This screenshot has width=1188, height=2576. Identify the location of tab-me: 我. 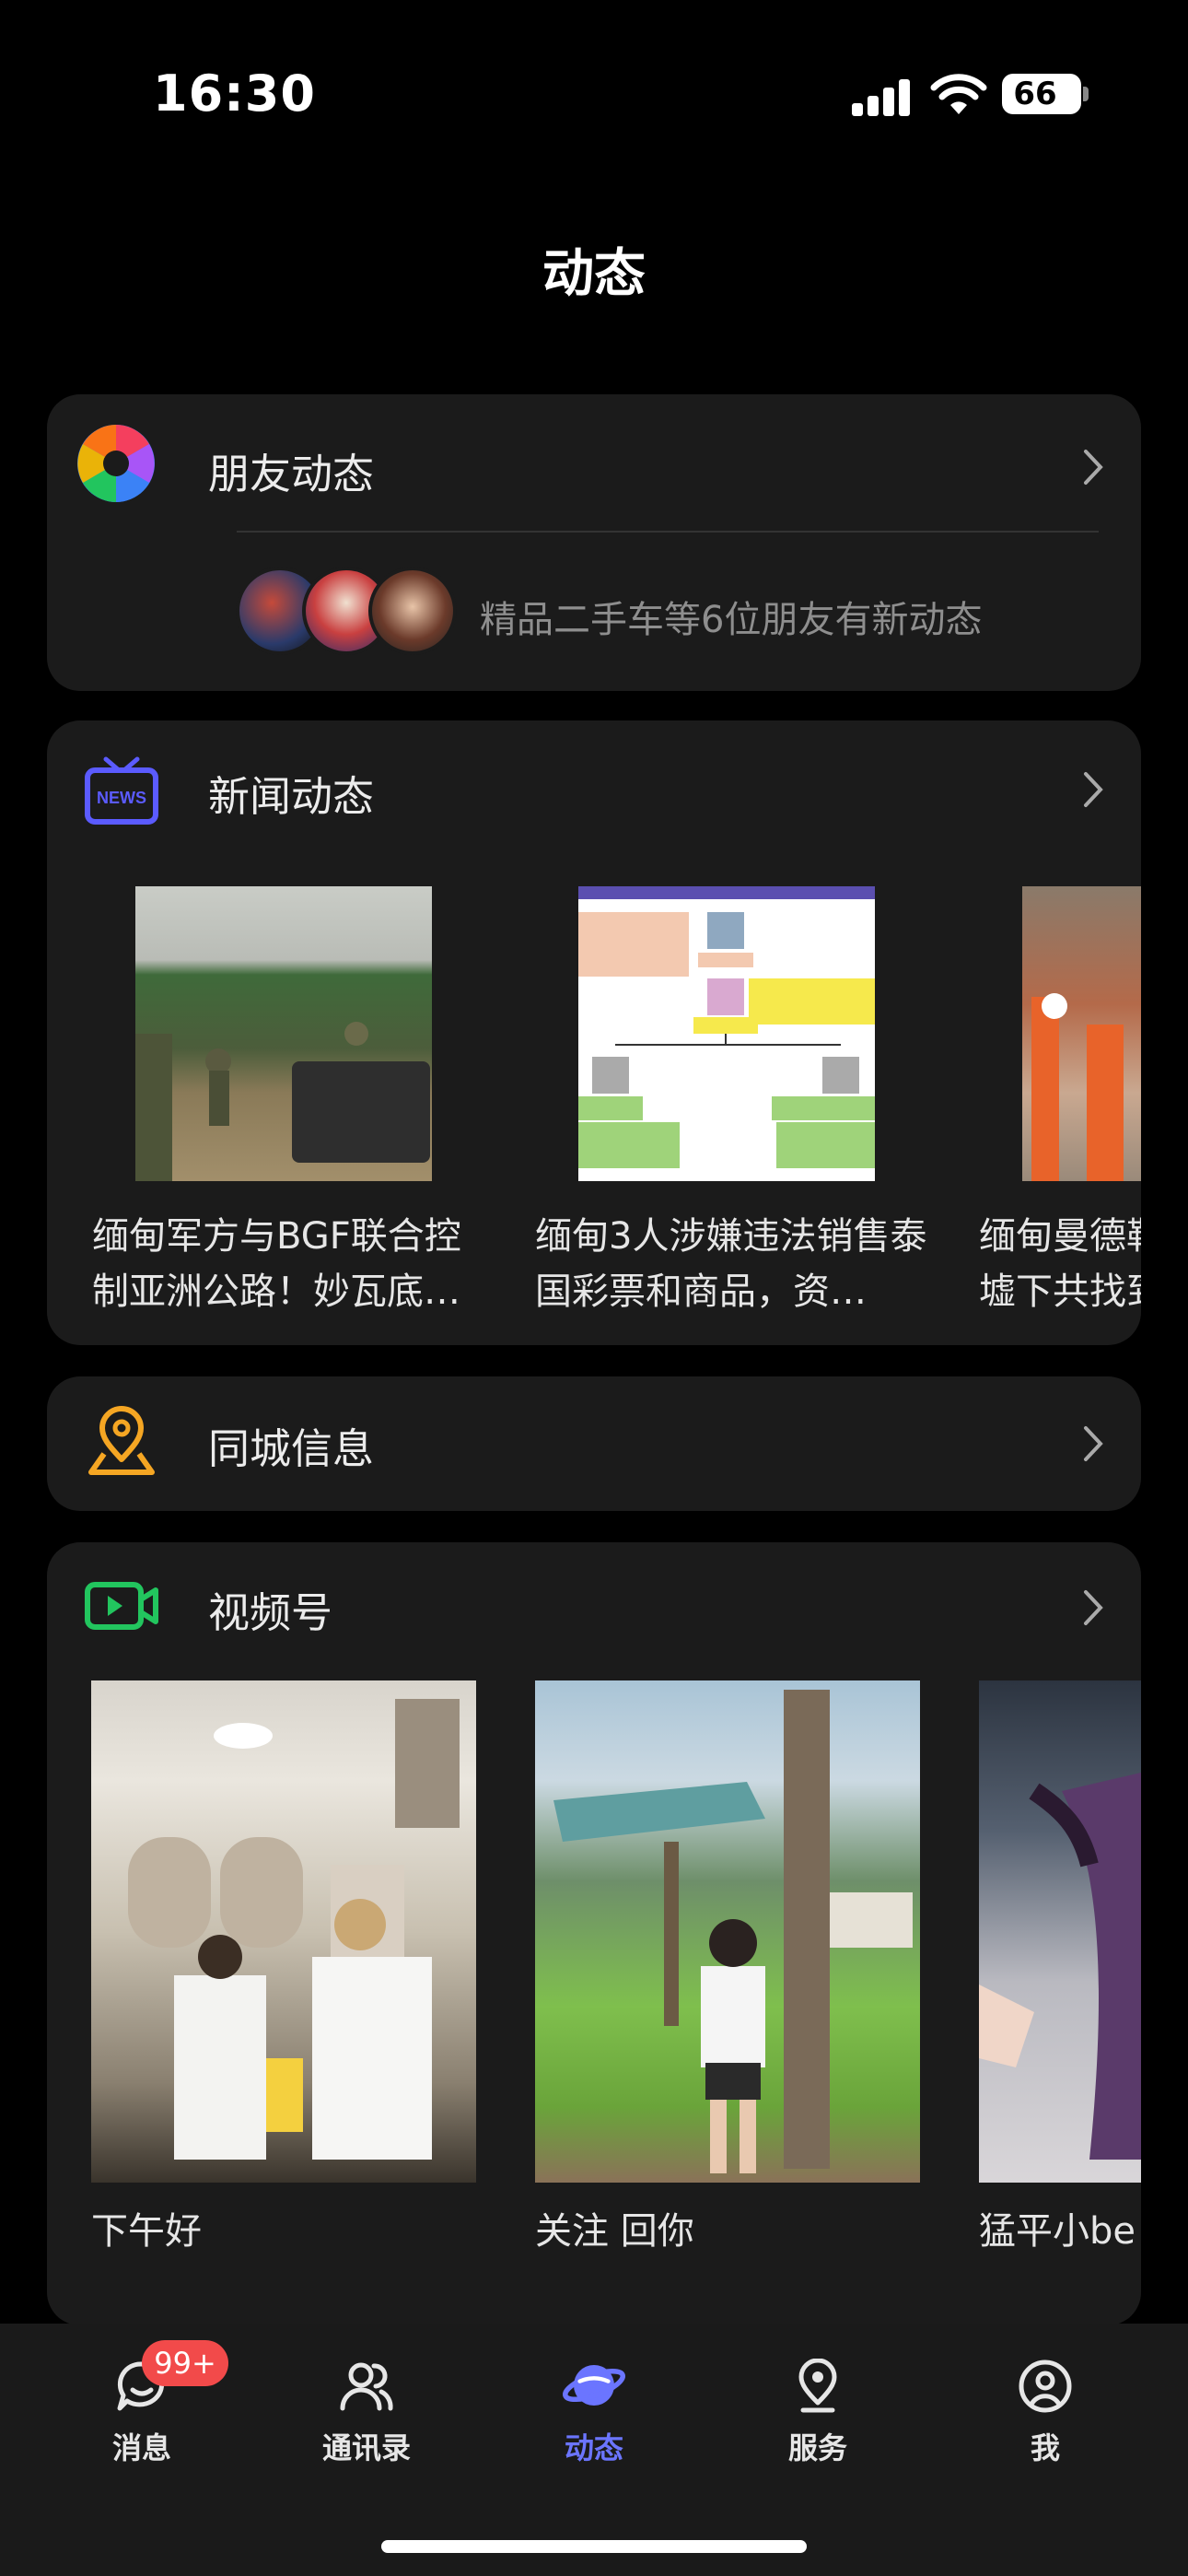
(1045, 2423).